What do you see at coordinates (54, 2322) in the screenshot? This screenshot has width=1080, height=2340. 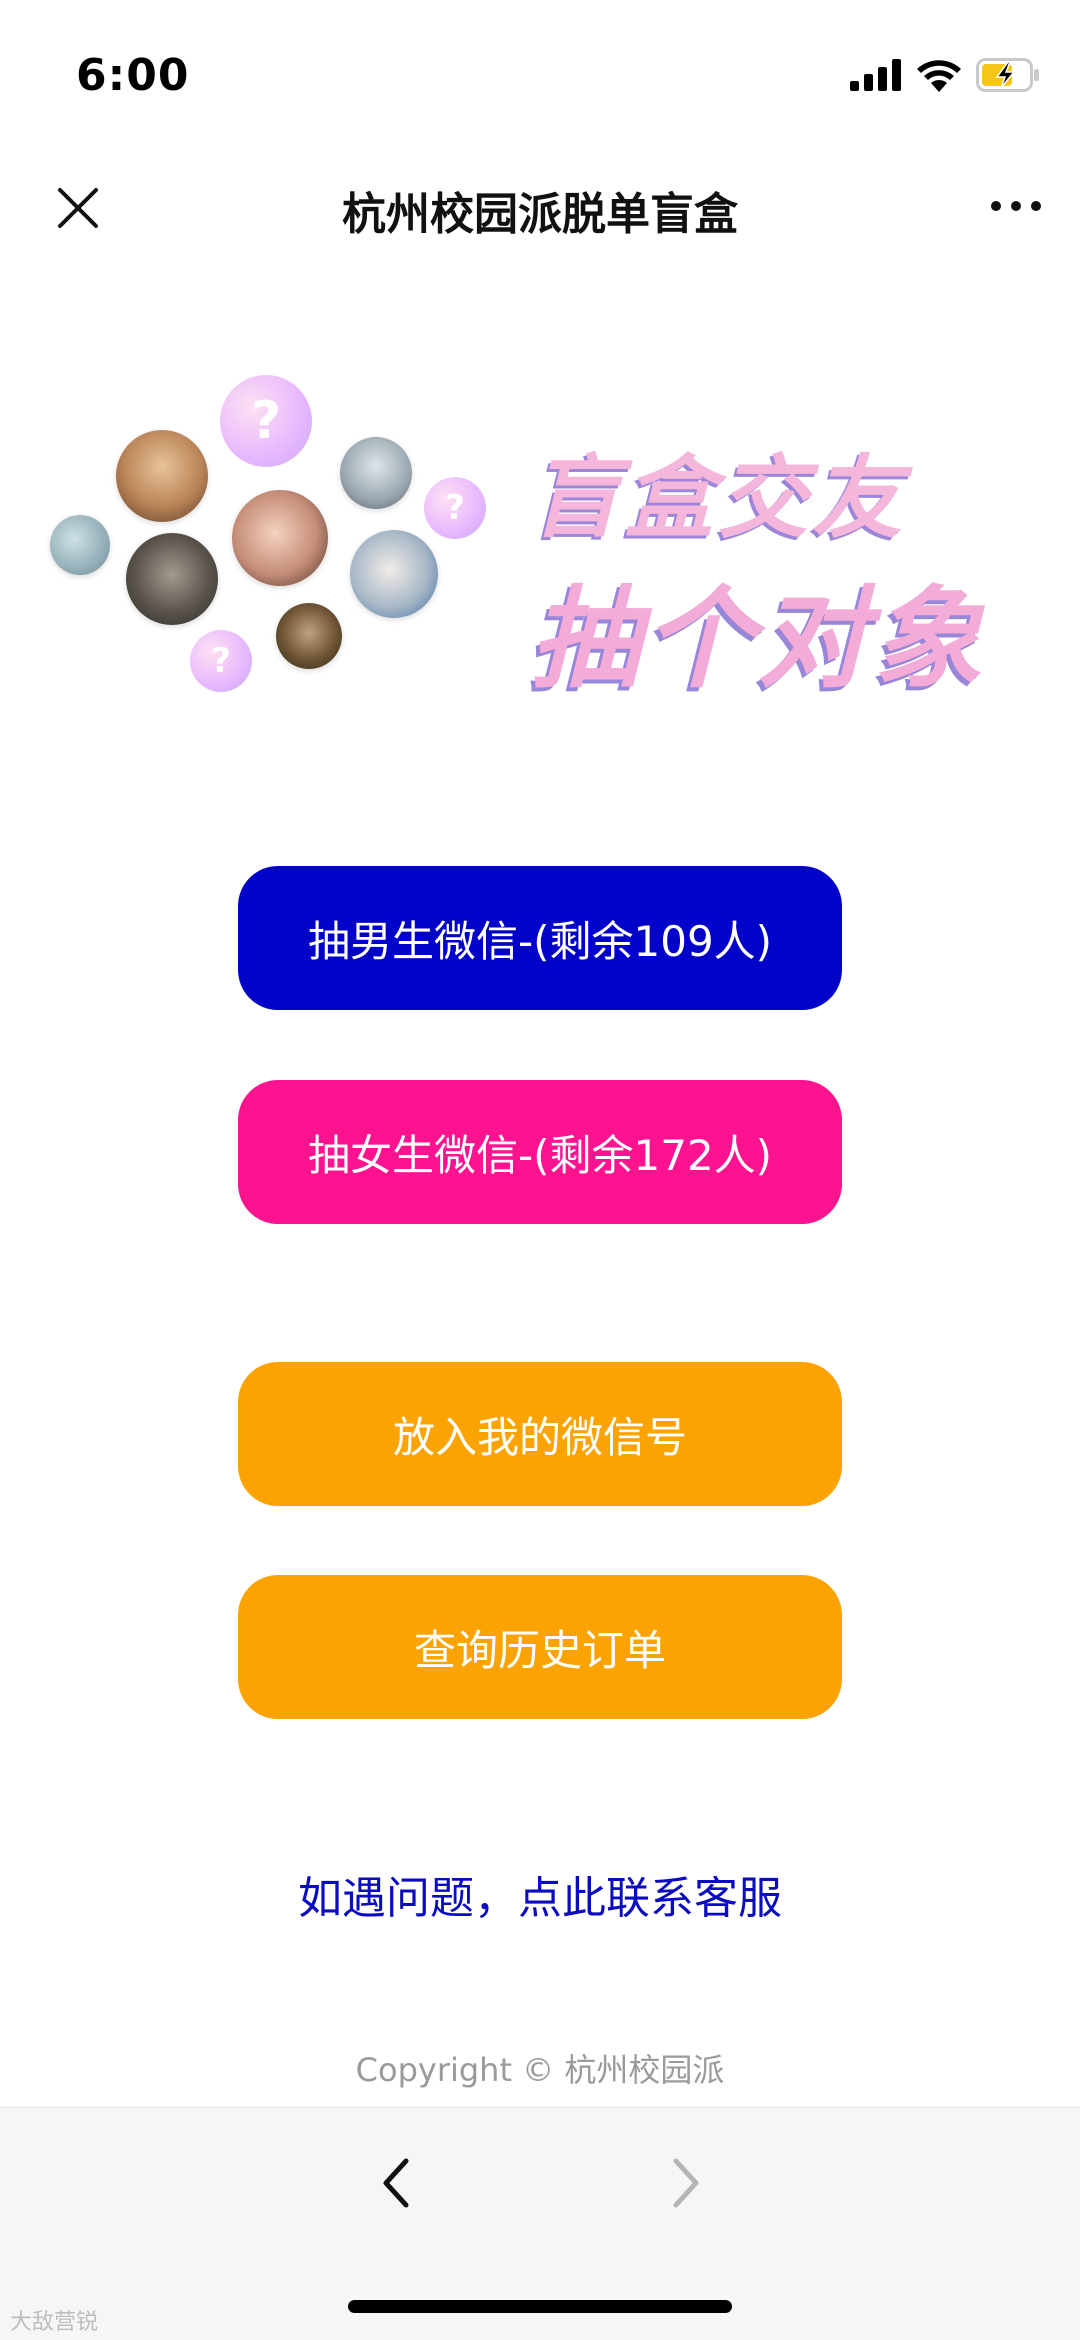 I see `watermark: 大敌营锐` at bounding box center [54, 2322].